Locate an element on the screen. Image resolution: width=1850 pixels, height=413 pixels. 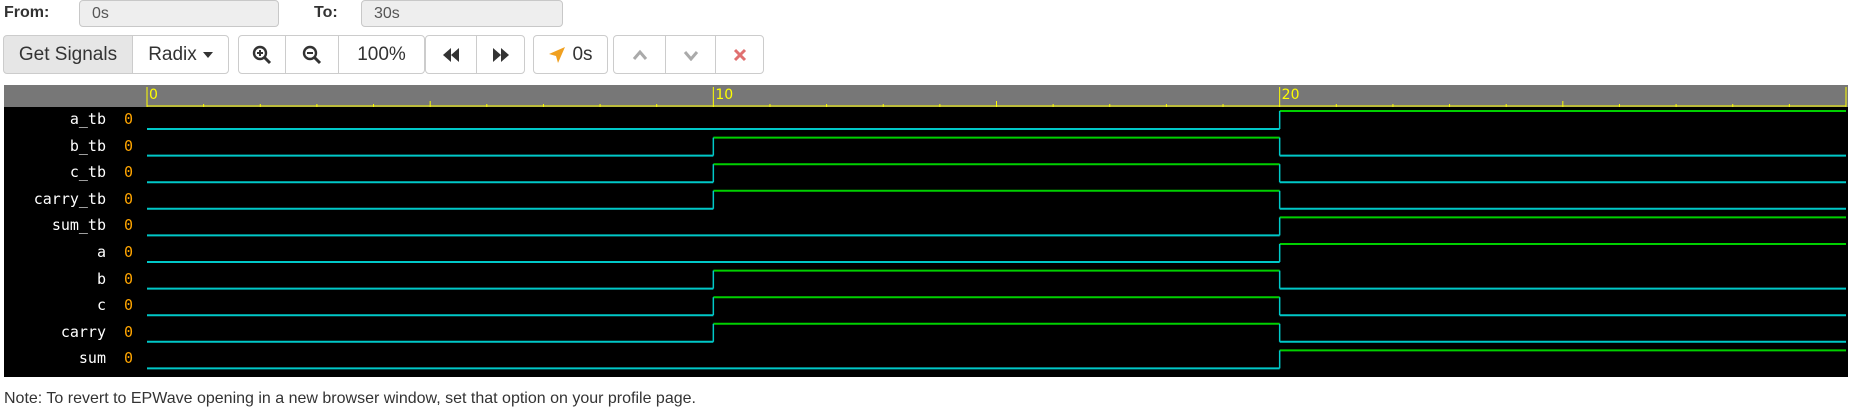
chevron-up-icon is located at coordinates (639, 54).